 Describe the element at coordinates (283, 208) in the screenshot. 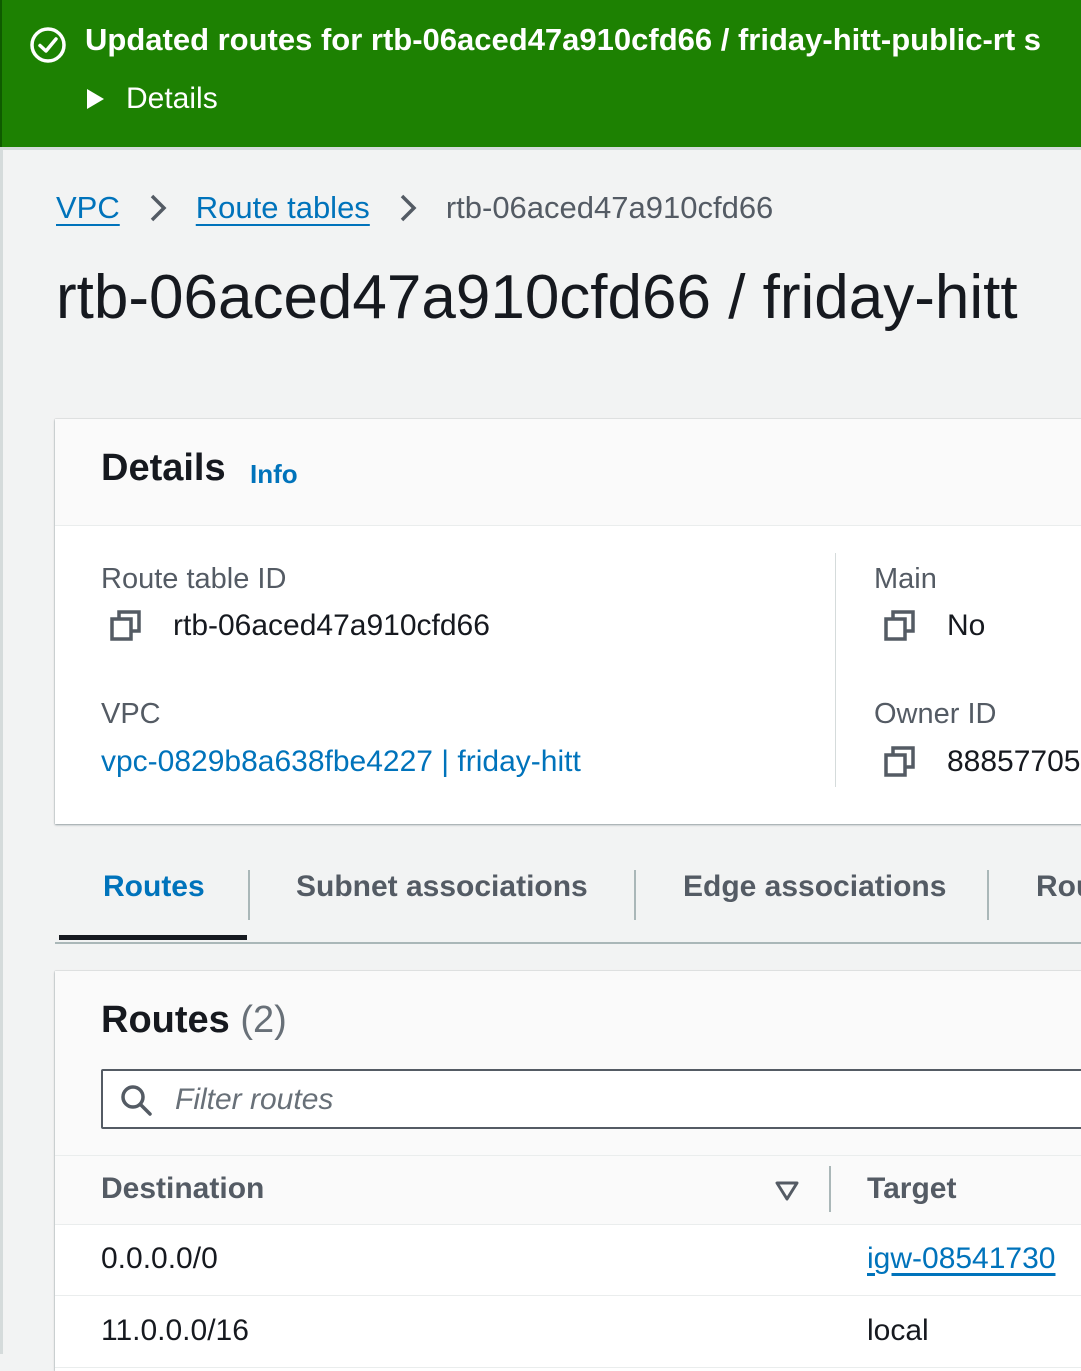

I see `breadcrumb-route-tables: Route tables` at that location.